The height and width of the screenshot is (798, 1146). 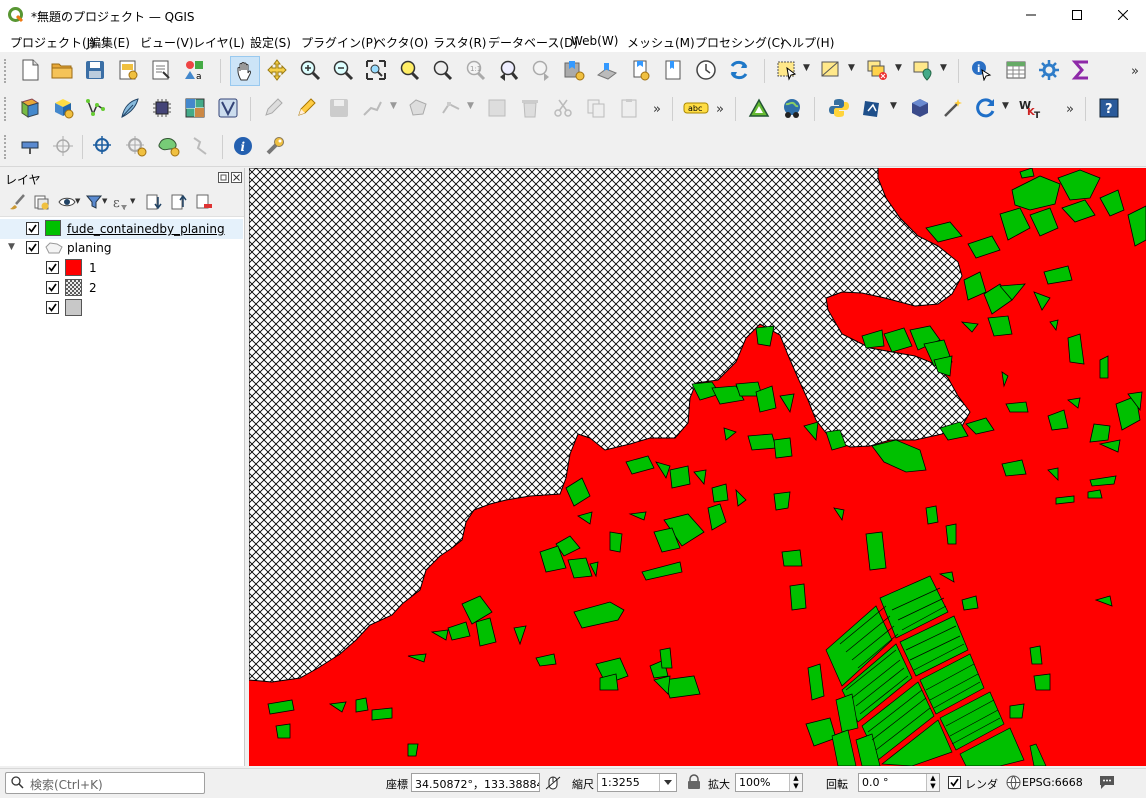 What do you see at coordinates (273, 108) in the screenshot?
I see `toggle-editing-button` at bounding box center [273, 108].